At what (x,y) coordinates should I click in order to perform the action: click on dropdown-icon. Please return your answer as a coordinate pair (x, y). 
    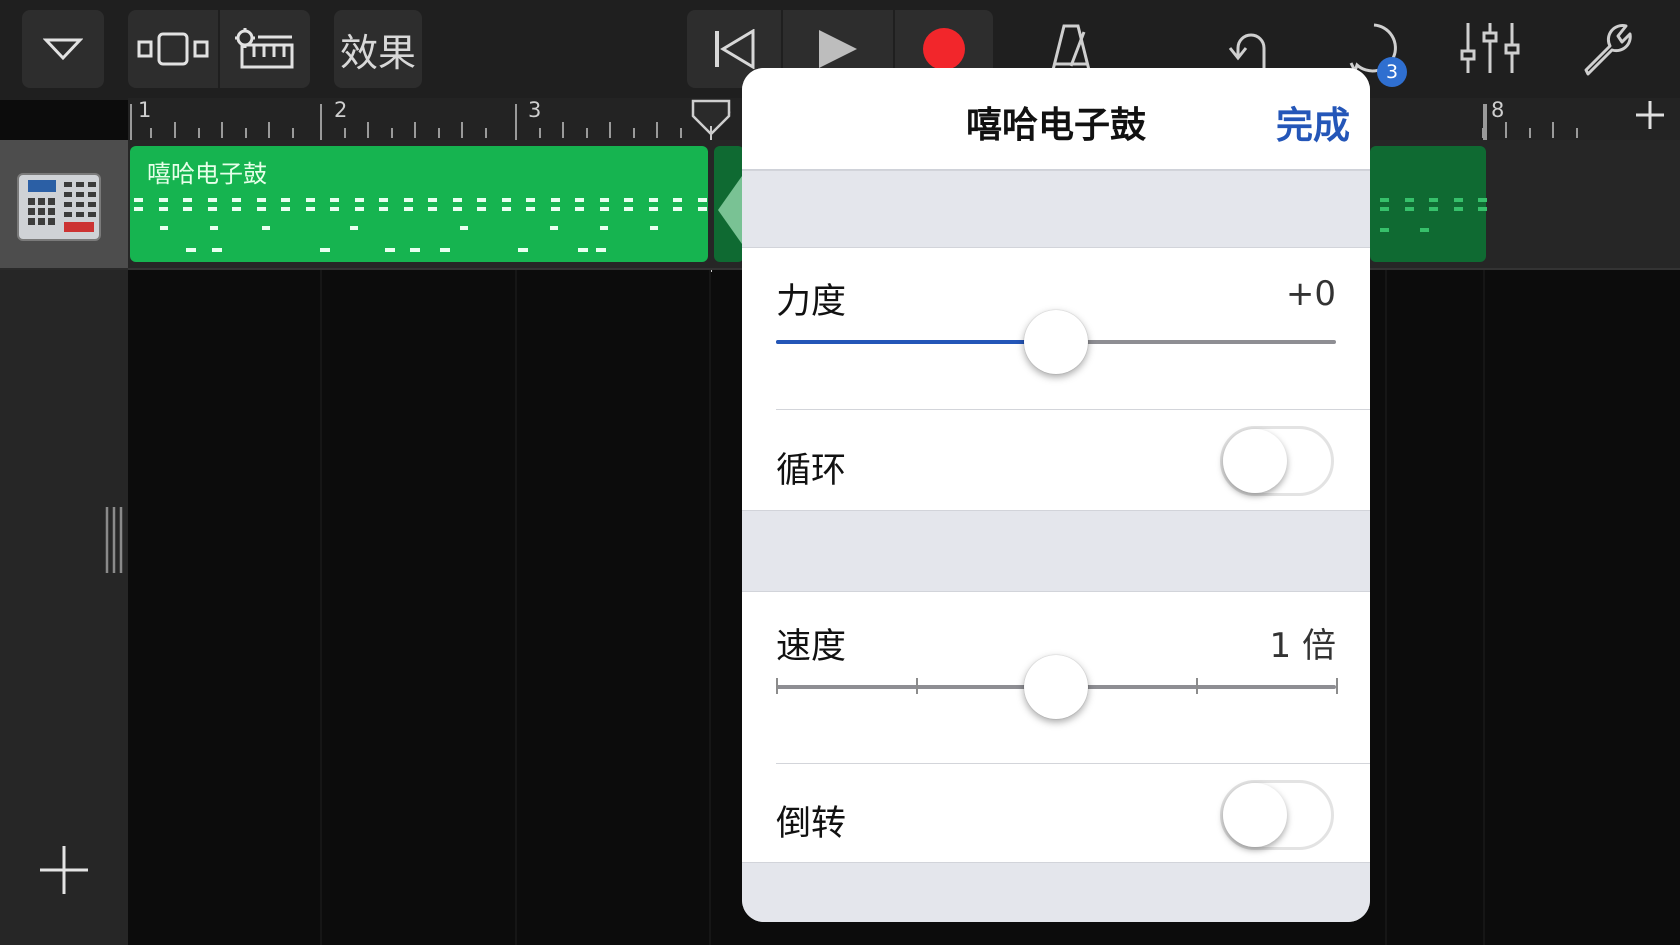
    Looking at the image, I should click on (63, 49).